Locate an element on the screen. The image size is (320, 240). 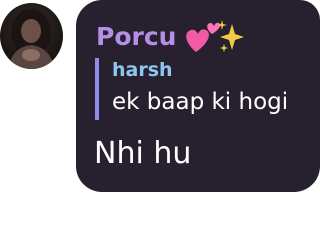
avatar is located at coordinates (31, 36).